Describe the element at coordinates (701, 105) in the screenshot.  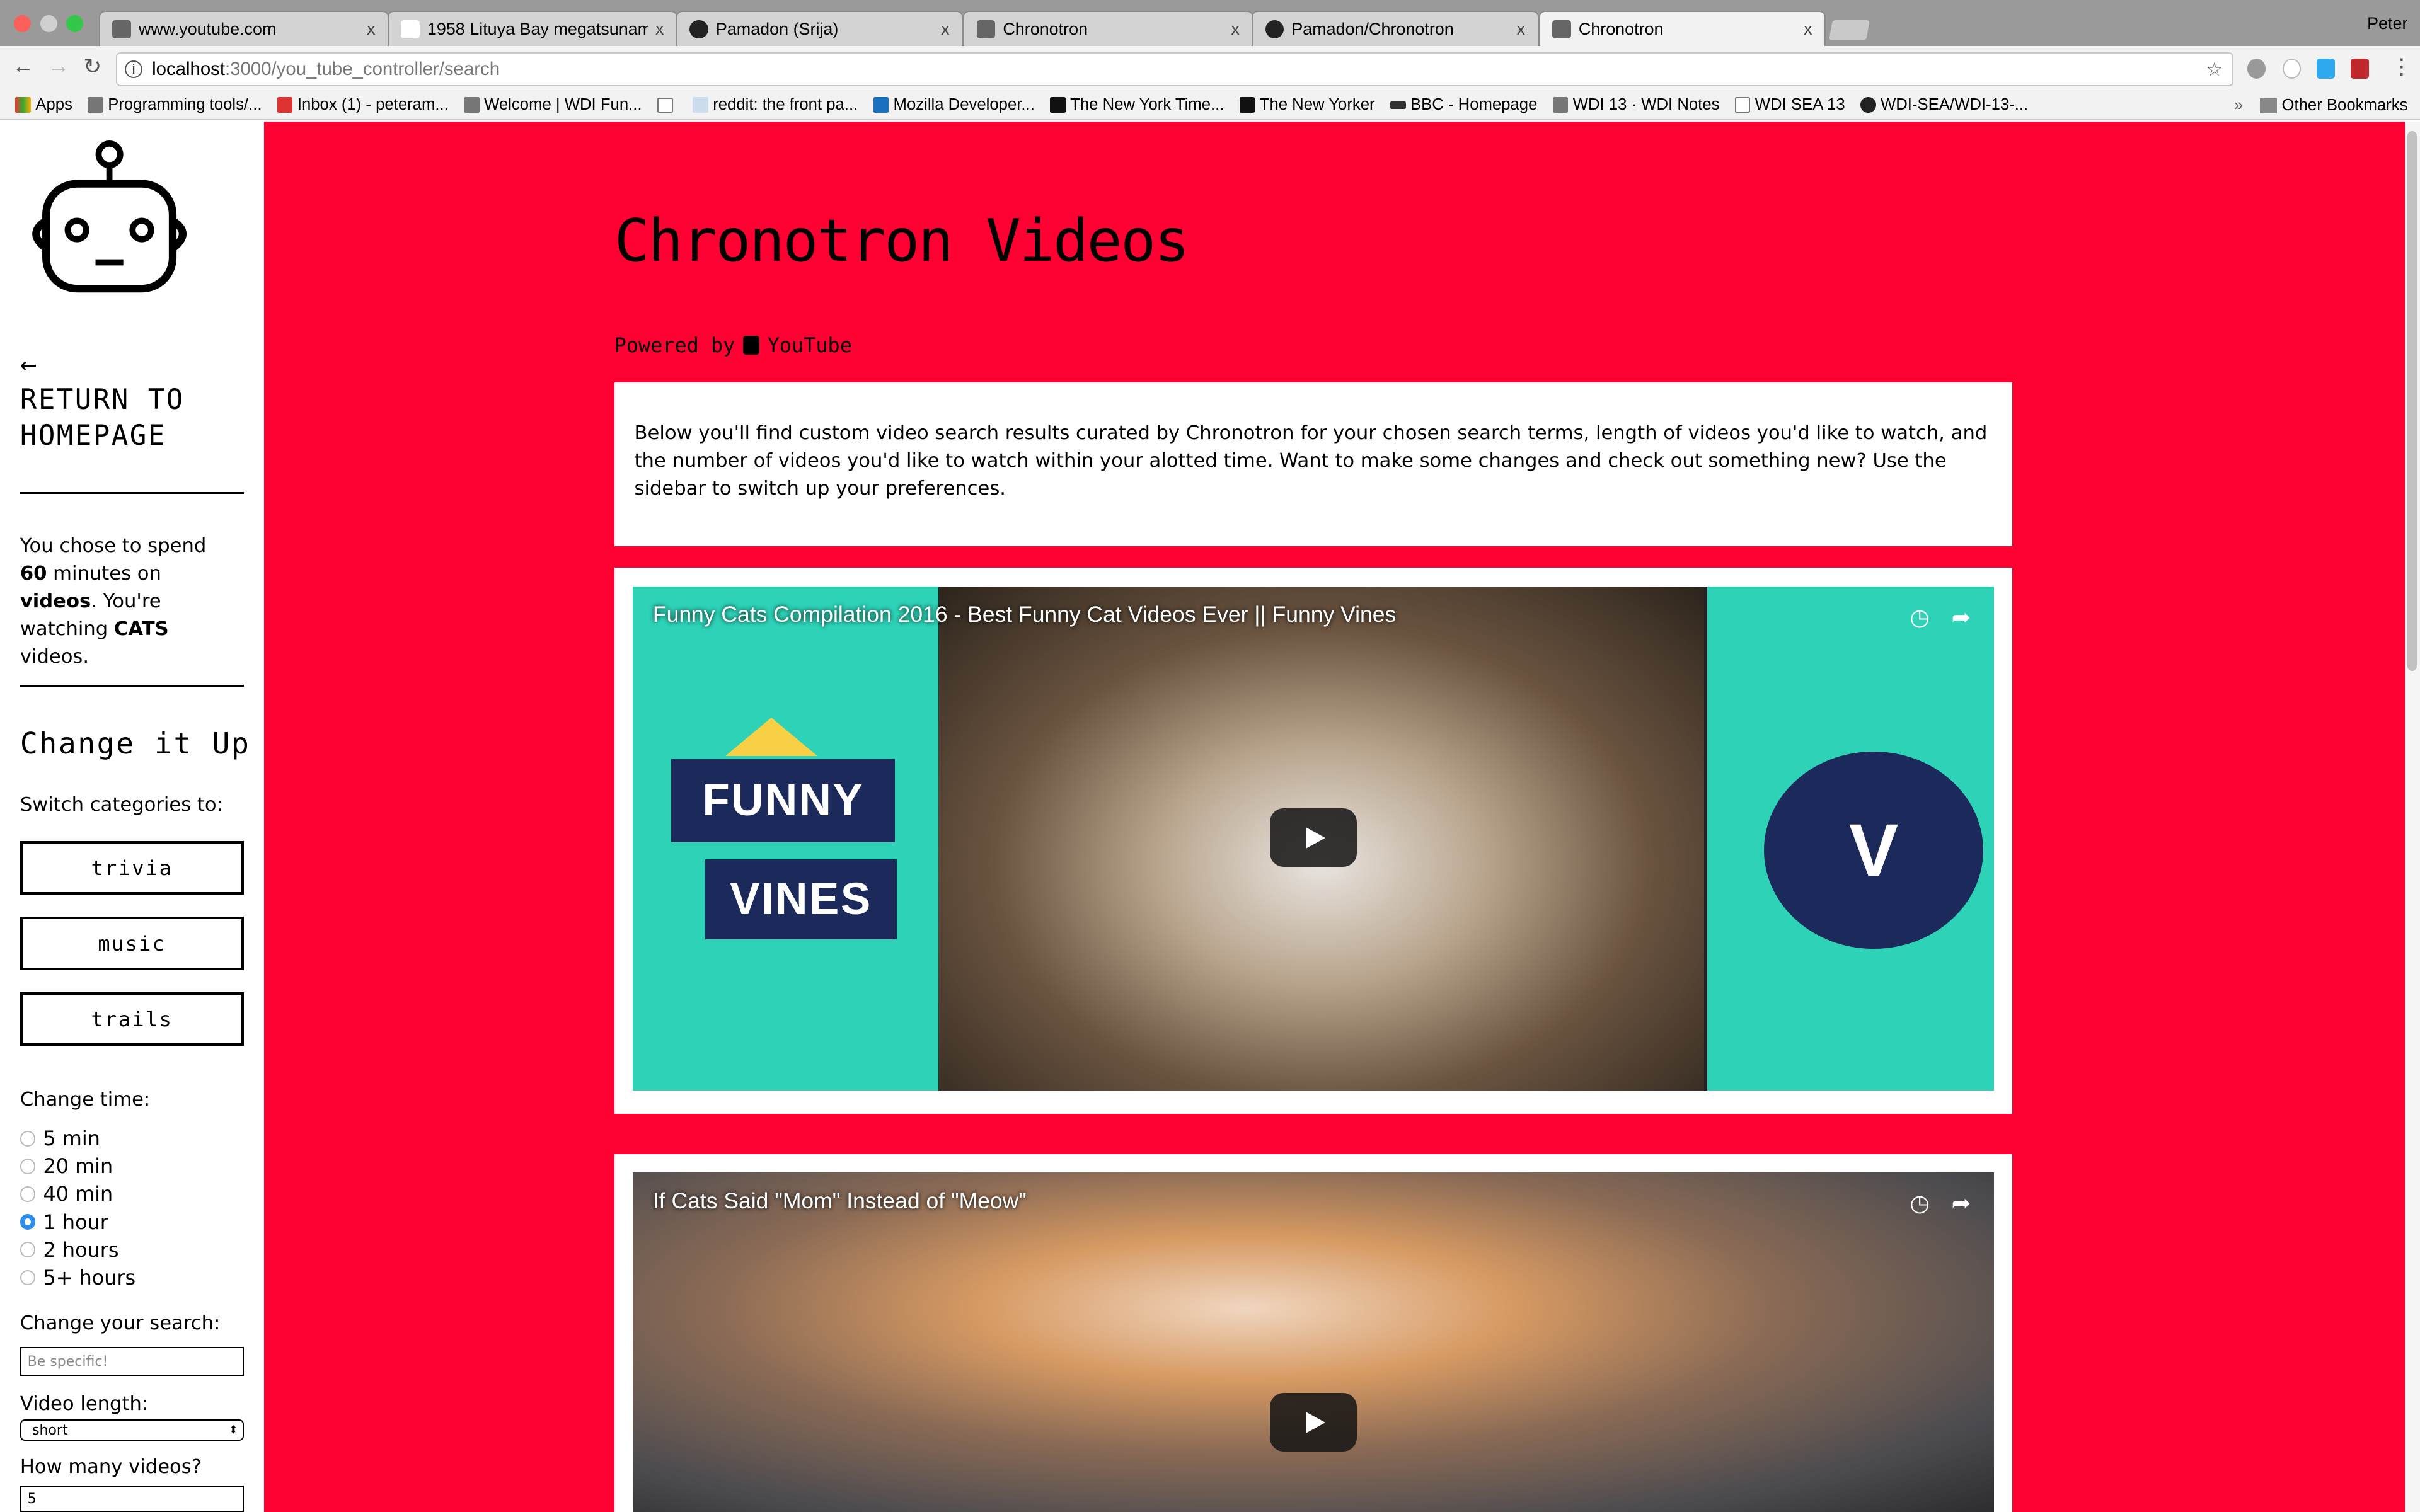
I see `reddit-icon` at that location.